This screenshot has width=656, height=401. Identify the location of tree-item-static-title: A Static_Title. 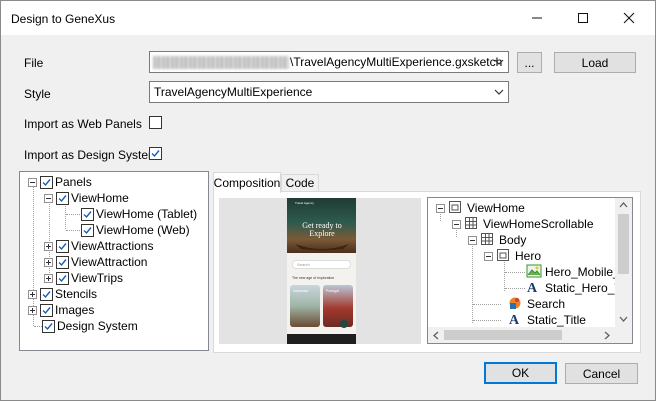
(547, 320).